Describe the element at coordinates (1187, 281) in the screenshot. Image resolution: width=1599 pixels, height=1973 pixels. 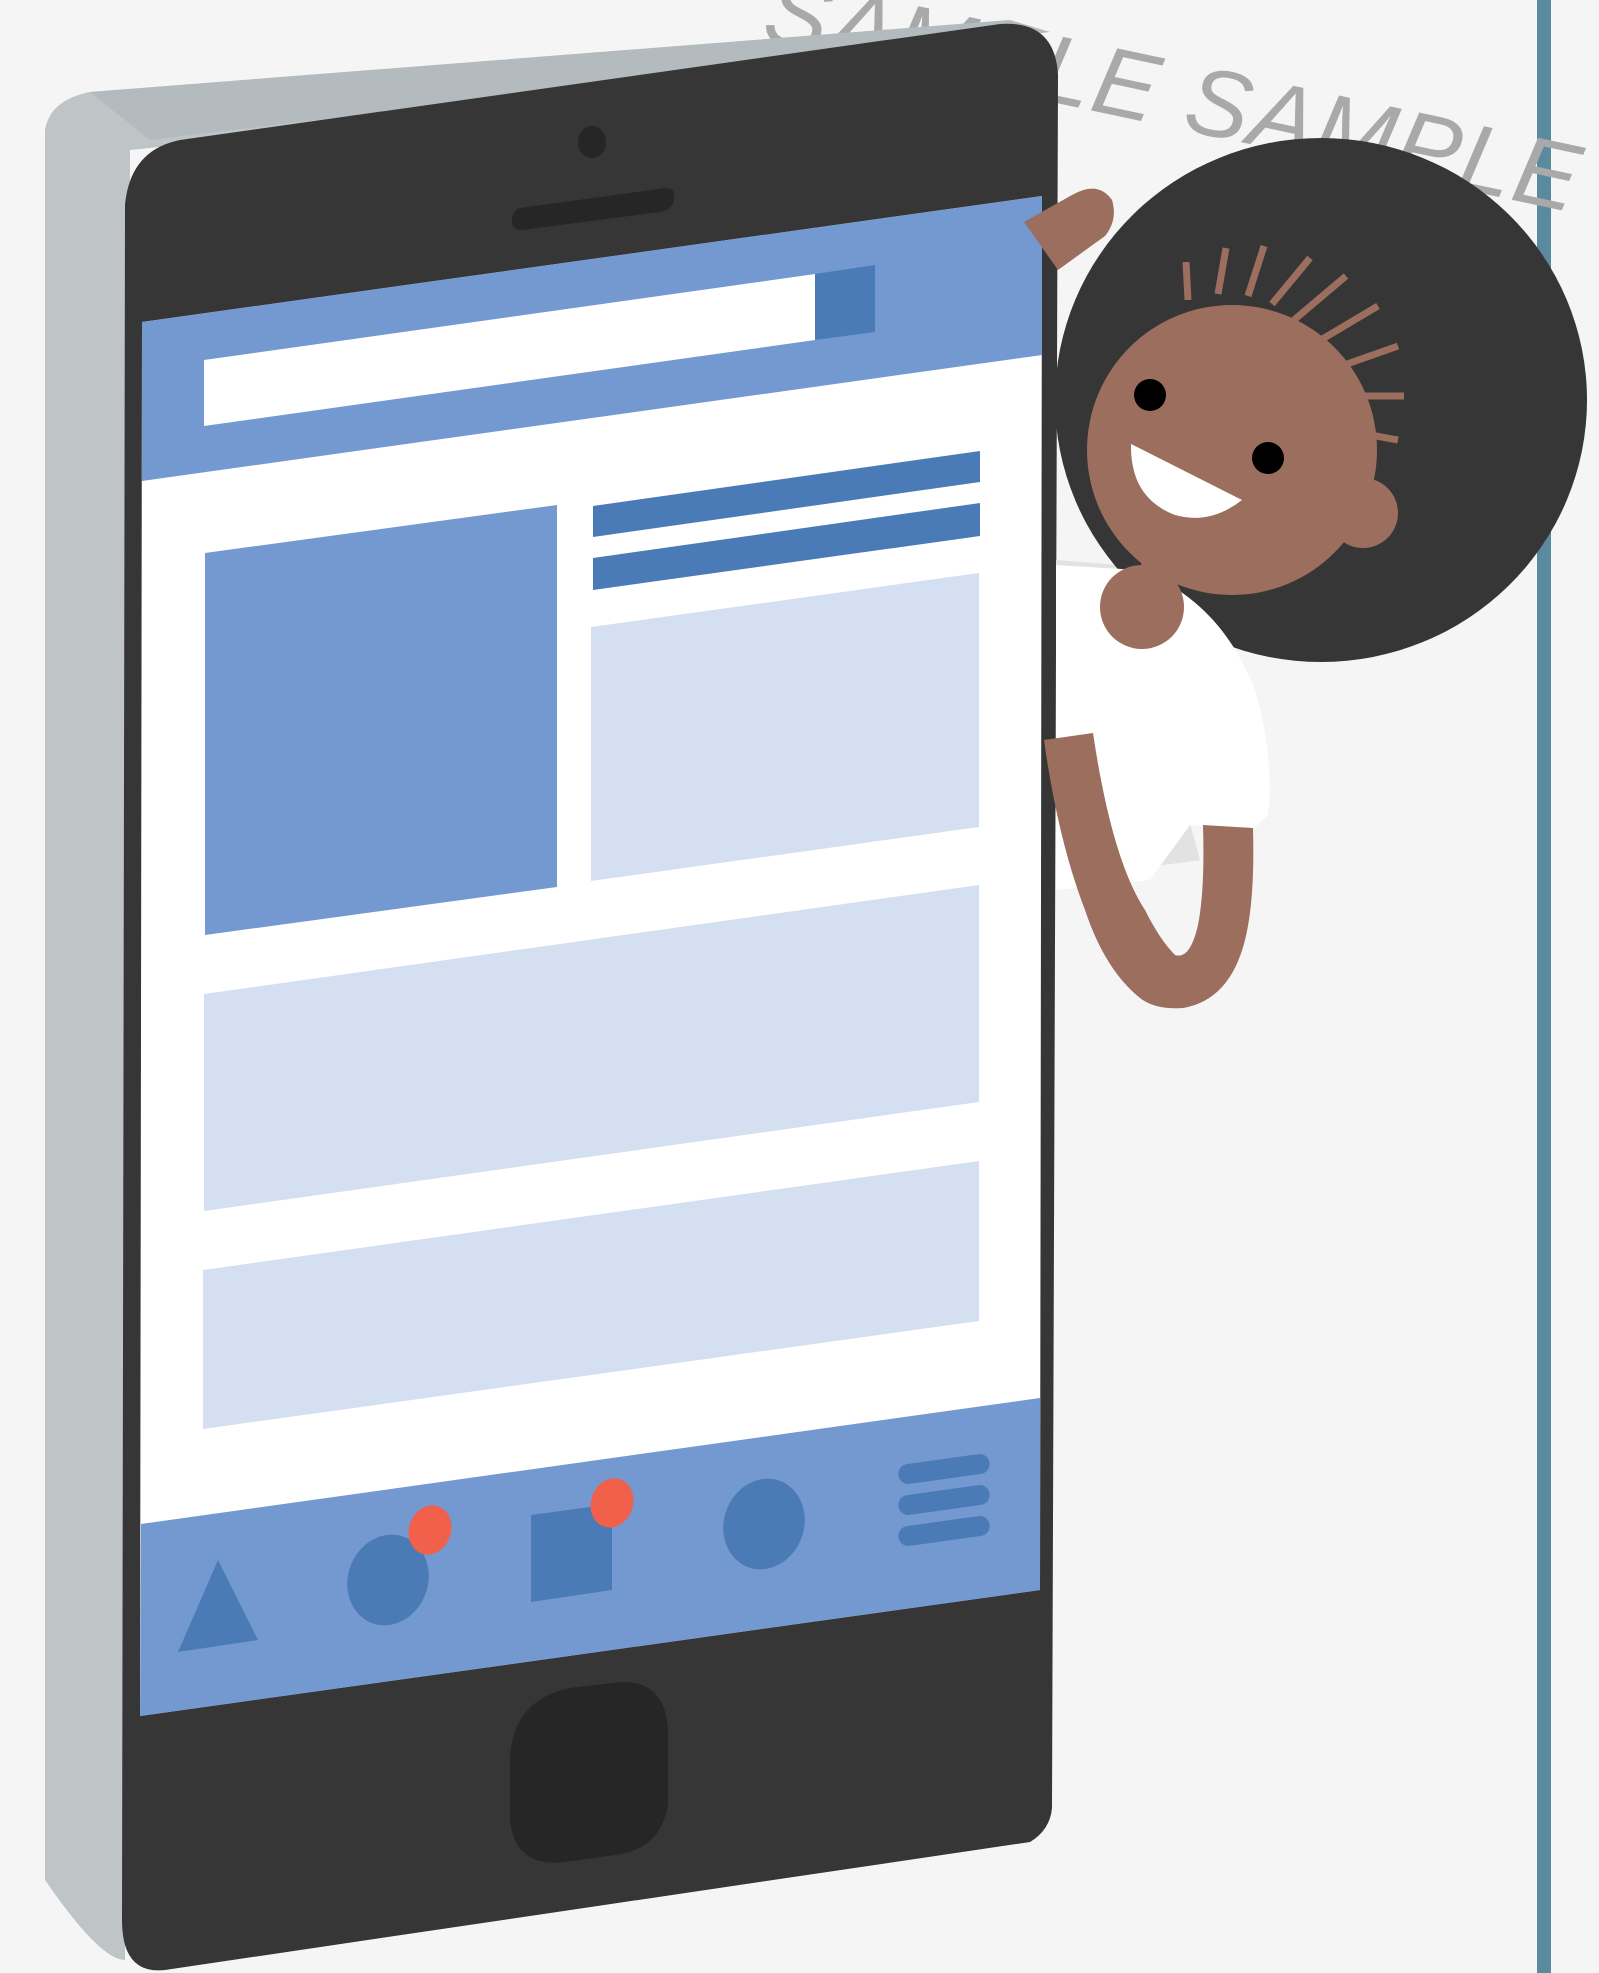
I see `hair-spike` at that location.